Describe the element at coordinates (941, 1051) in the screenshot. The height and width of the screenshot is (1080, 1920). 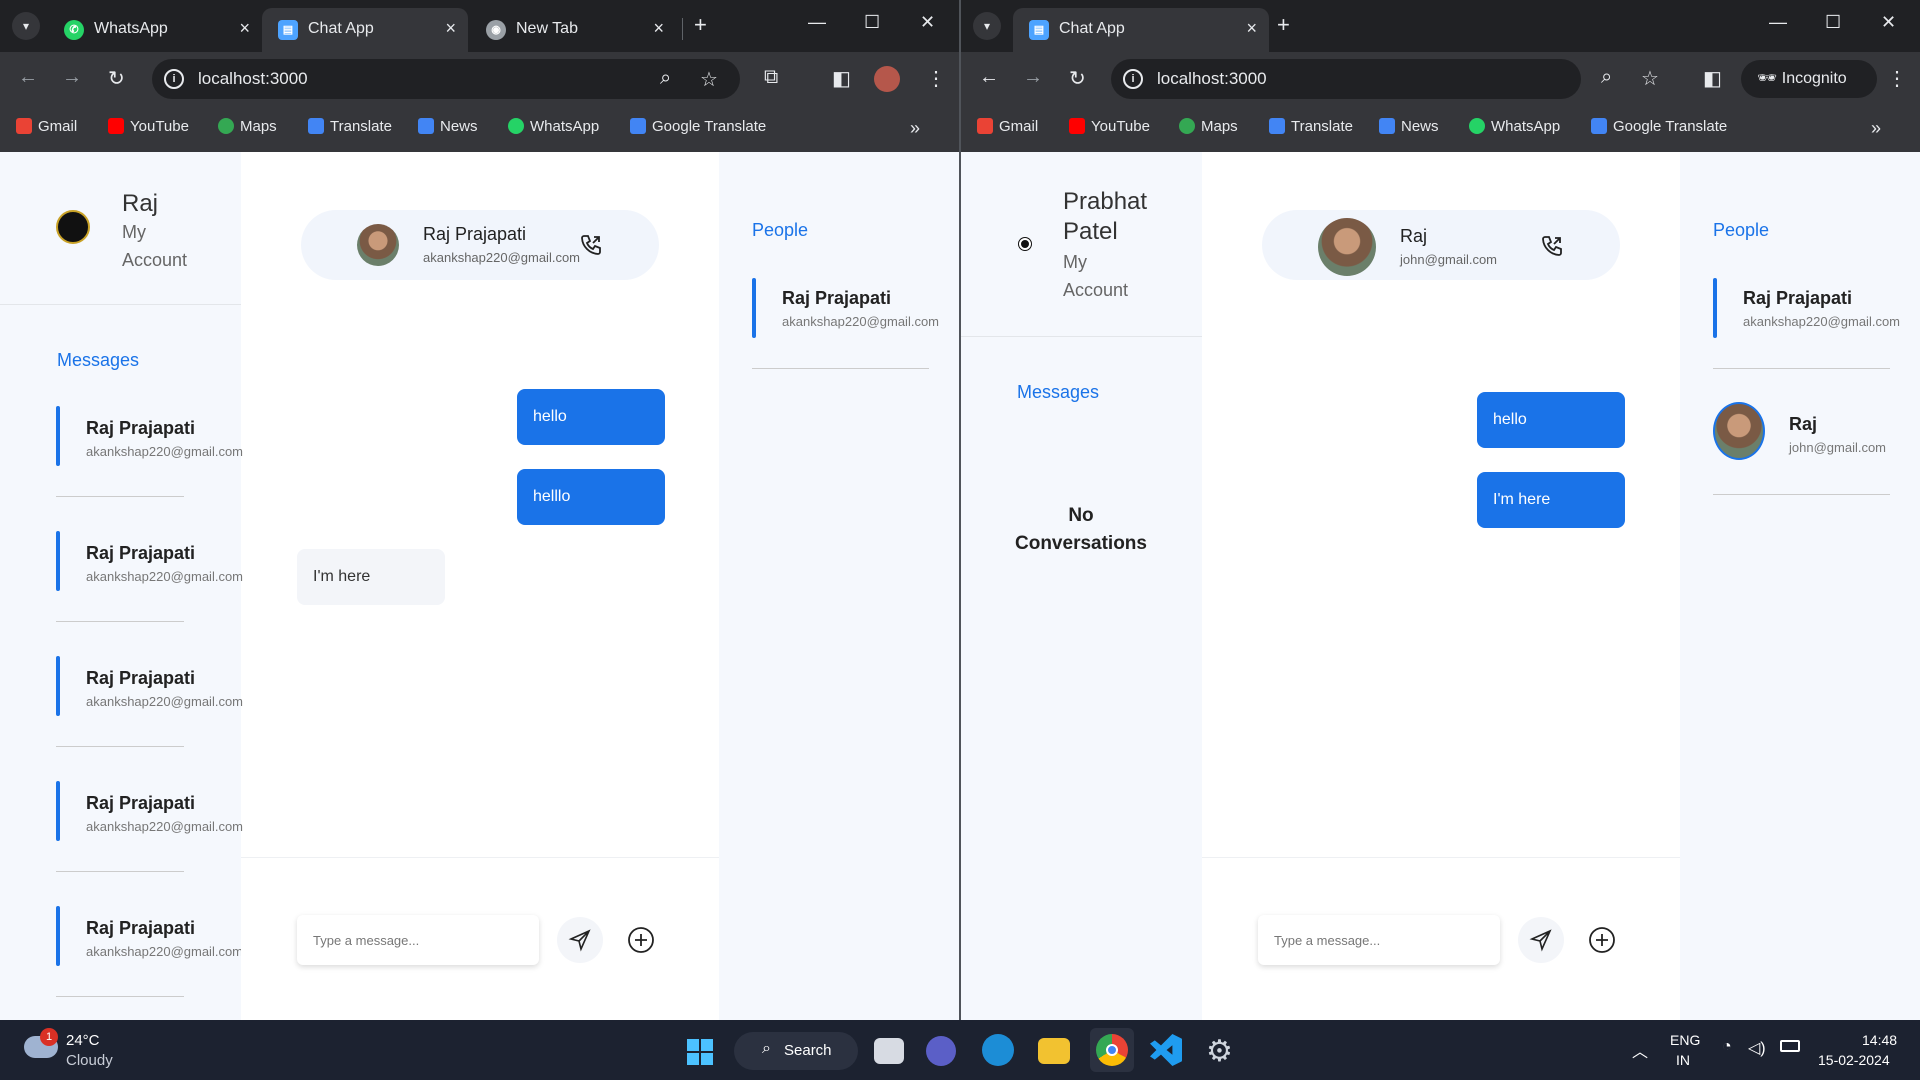
I see `teams-chat-icon` at that location.